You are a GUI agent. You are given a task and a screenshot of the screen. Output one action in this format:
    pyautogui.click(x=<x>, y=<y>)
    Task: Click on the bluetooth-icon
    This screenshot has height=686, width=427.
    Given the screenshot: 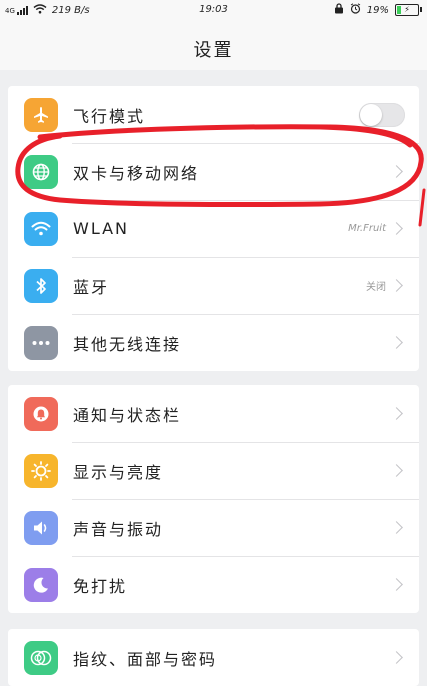 What is the action you would take?
    pyautogui.click(x=41, y=285)
    